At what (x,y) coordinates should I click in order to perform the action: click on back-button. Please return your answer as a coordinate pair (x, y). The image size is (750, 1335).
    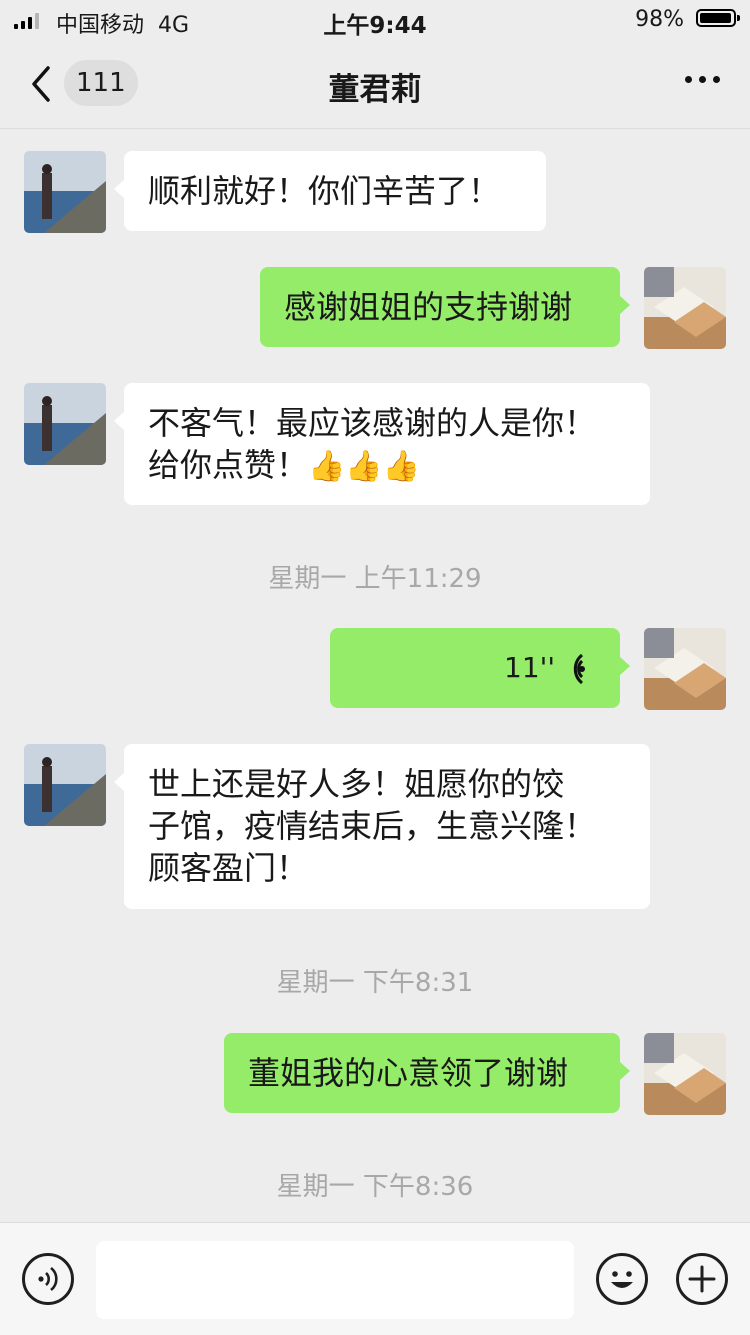
    Looking at the image, I should click on (43, 84).